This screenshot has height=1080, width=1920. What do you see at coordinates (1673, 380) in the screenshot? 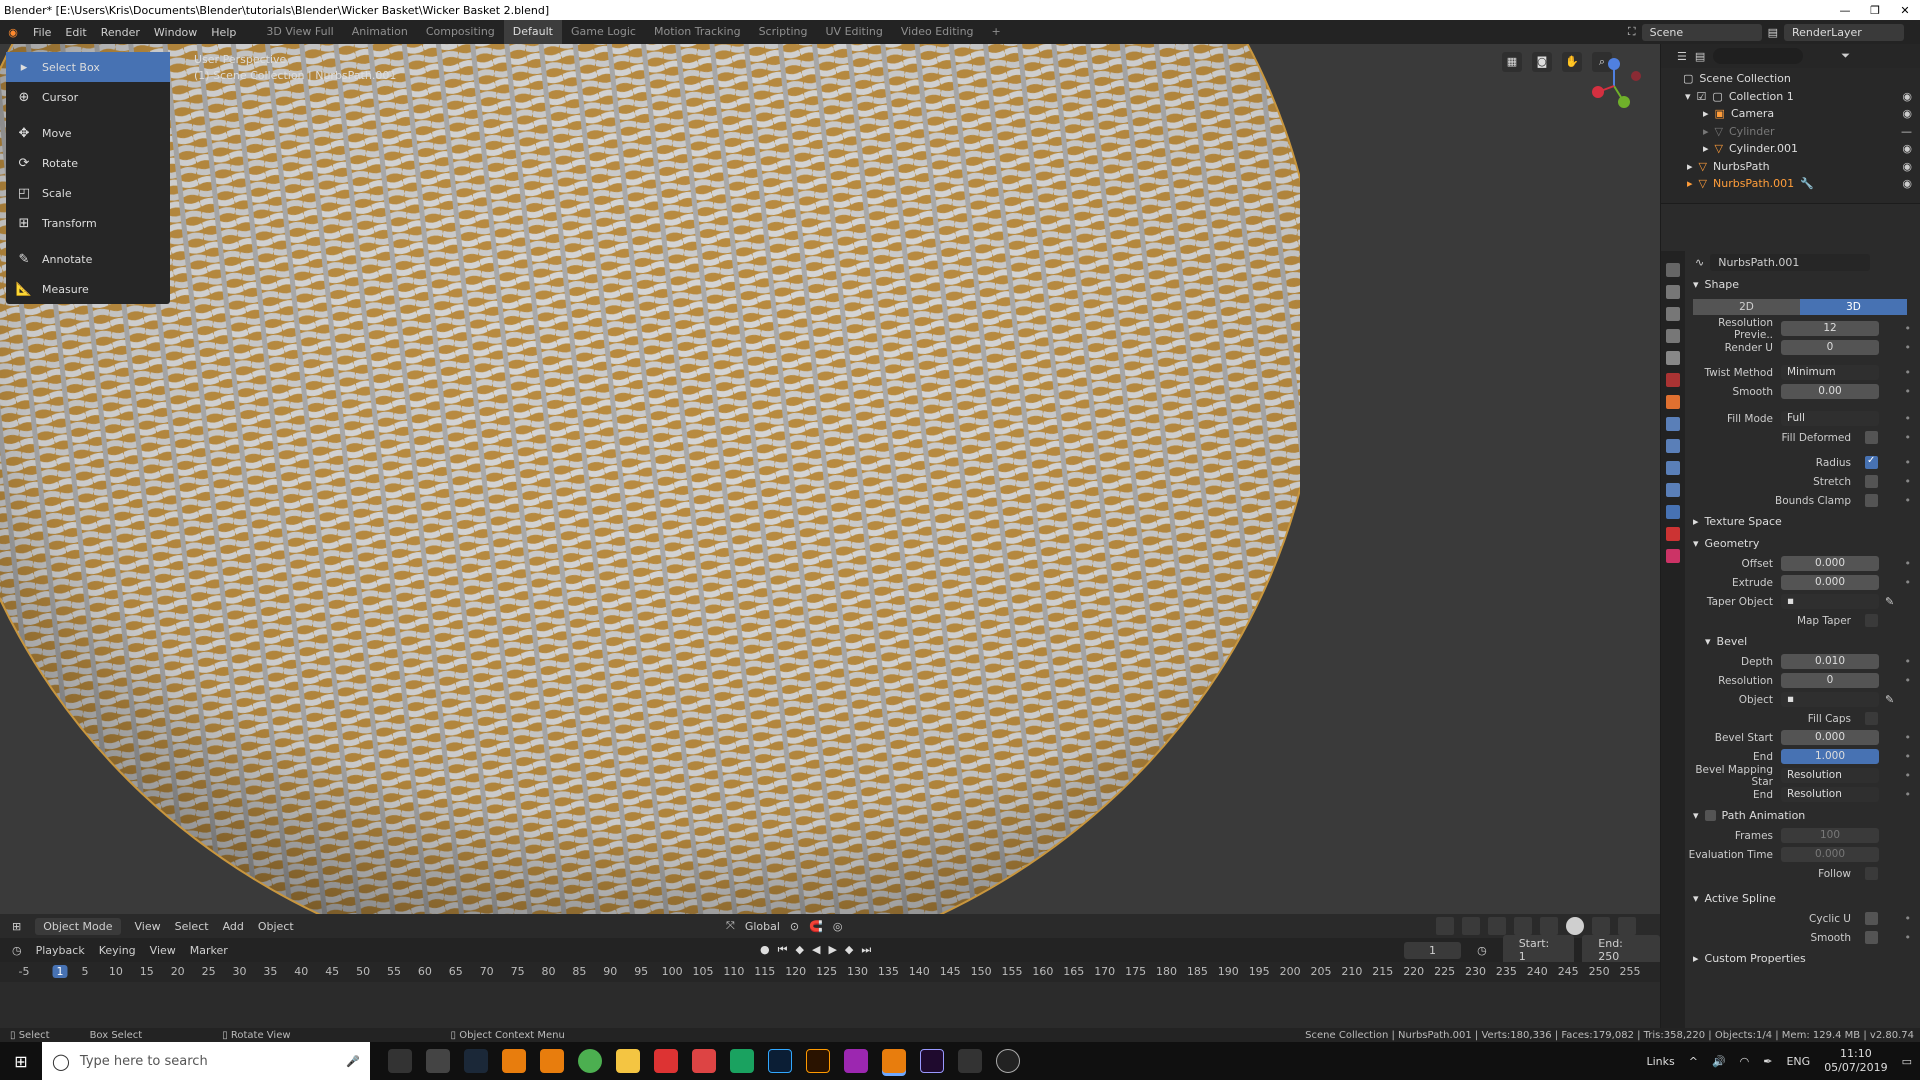
I see `world-tab-icon` at bounding box center [1673, 380].